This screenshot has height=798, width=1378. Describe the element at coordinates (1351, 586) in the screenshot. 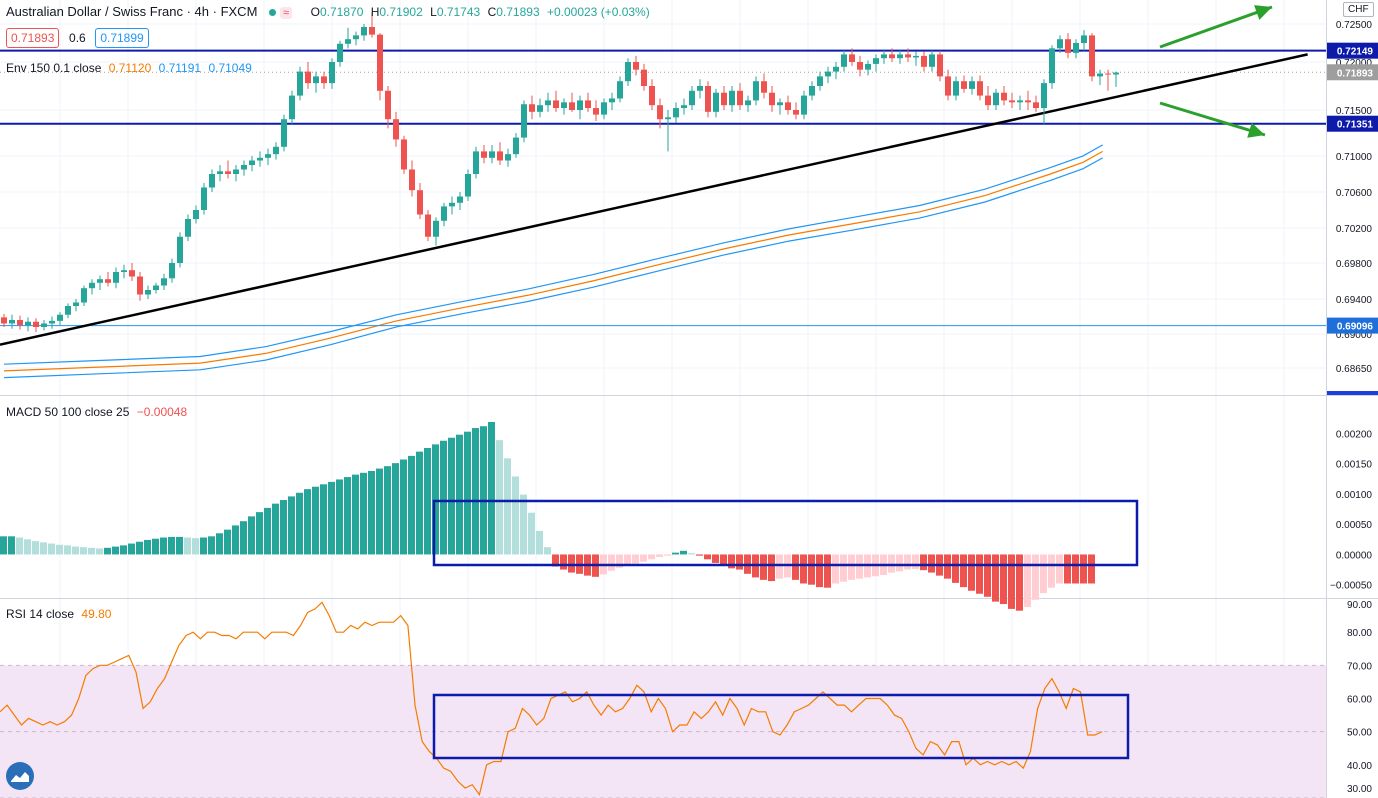

I see `macd-tick-label: −0.00050` at that location.